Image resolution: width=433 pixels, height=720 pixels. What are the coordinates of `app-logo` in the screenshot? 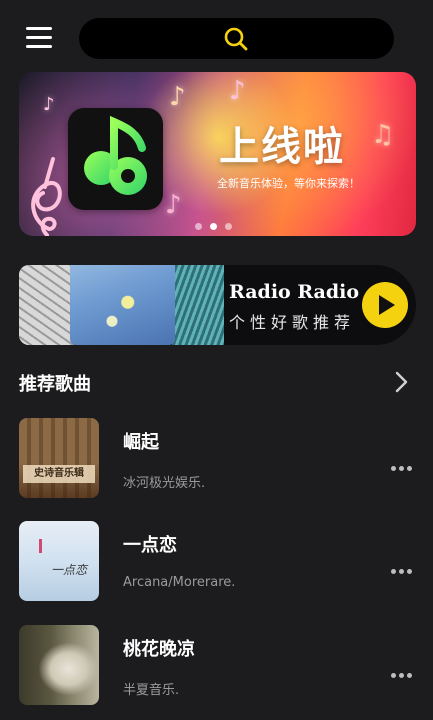 It's located at (115, 159).